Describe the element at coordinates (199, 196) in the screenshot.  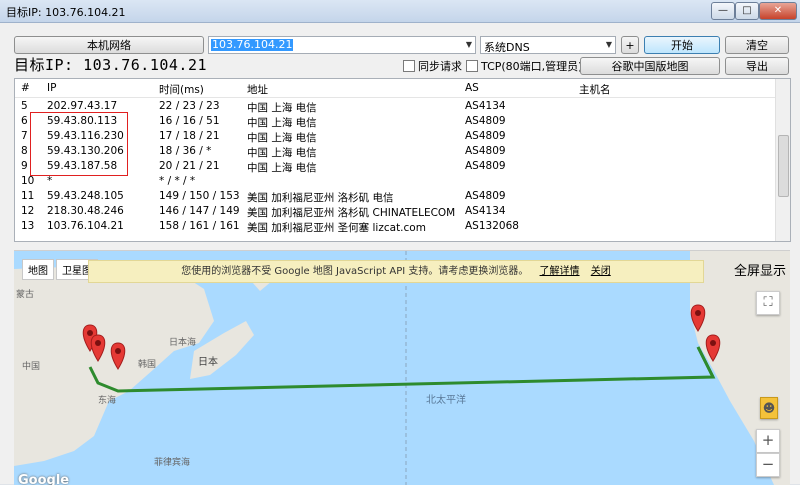
I see `cell-time: 149 / 150 / 153` at that location.